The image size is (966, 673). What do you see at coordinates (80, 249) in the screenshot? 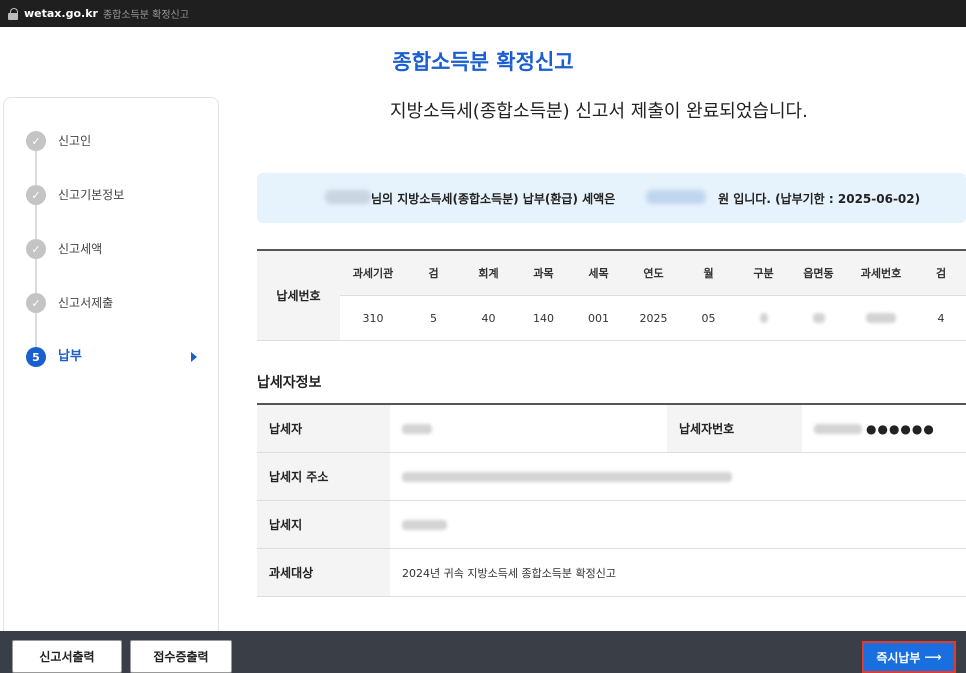
I see `step-label: 신고세액` at bounding box center [80, 249].